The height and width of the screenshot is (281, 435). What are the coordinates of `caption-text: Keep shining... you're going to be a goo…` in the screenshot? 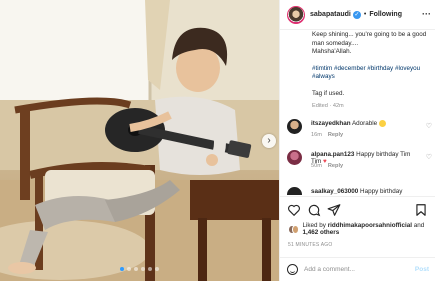 It's located at (369, 43).